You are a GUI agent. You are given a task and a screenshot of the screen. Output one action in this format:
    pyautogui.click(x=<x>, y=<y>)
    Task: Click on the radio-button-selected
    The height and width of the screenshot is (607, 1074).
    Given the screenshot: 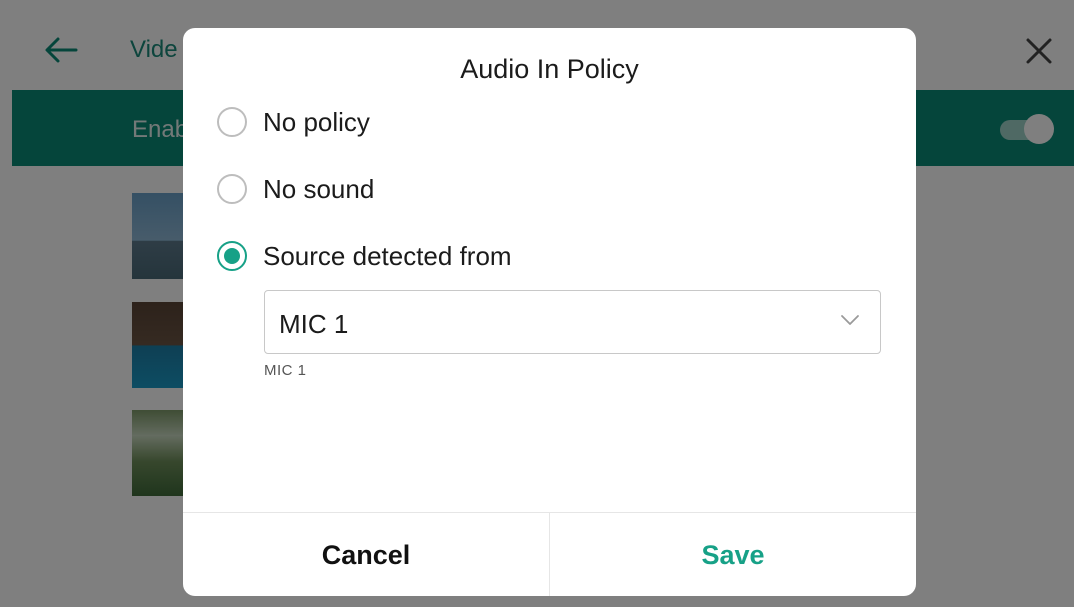 What is the action you would take?
    pyautogui.click(x=232, y=256)
    